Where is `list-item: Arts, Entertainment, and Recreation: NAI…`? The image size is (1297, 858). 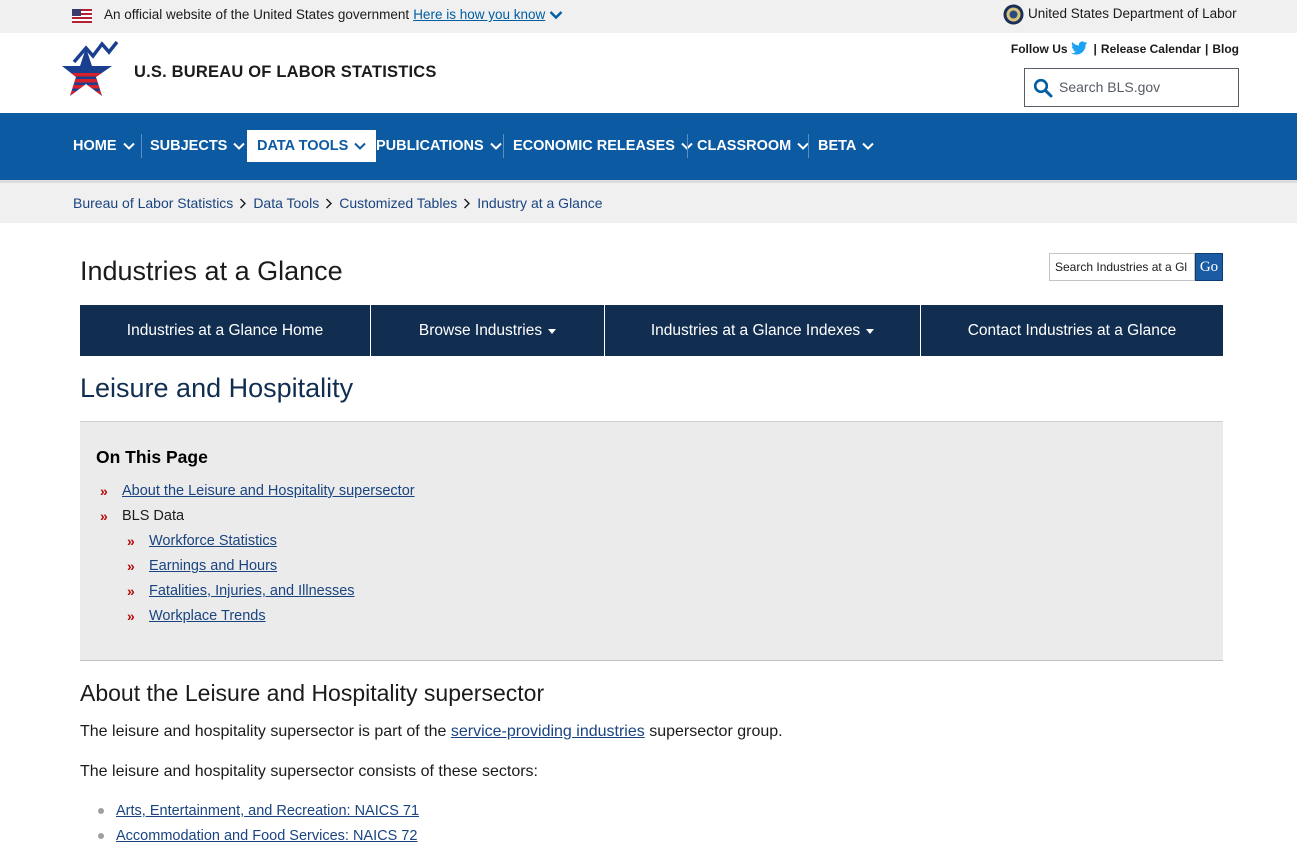
list-item: Arts, Entertainment, and Recreation: NAI… is located at coordinates (258, 811).